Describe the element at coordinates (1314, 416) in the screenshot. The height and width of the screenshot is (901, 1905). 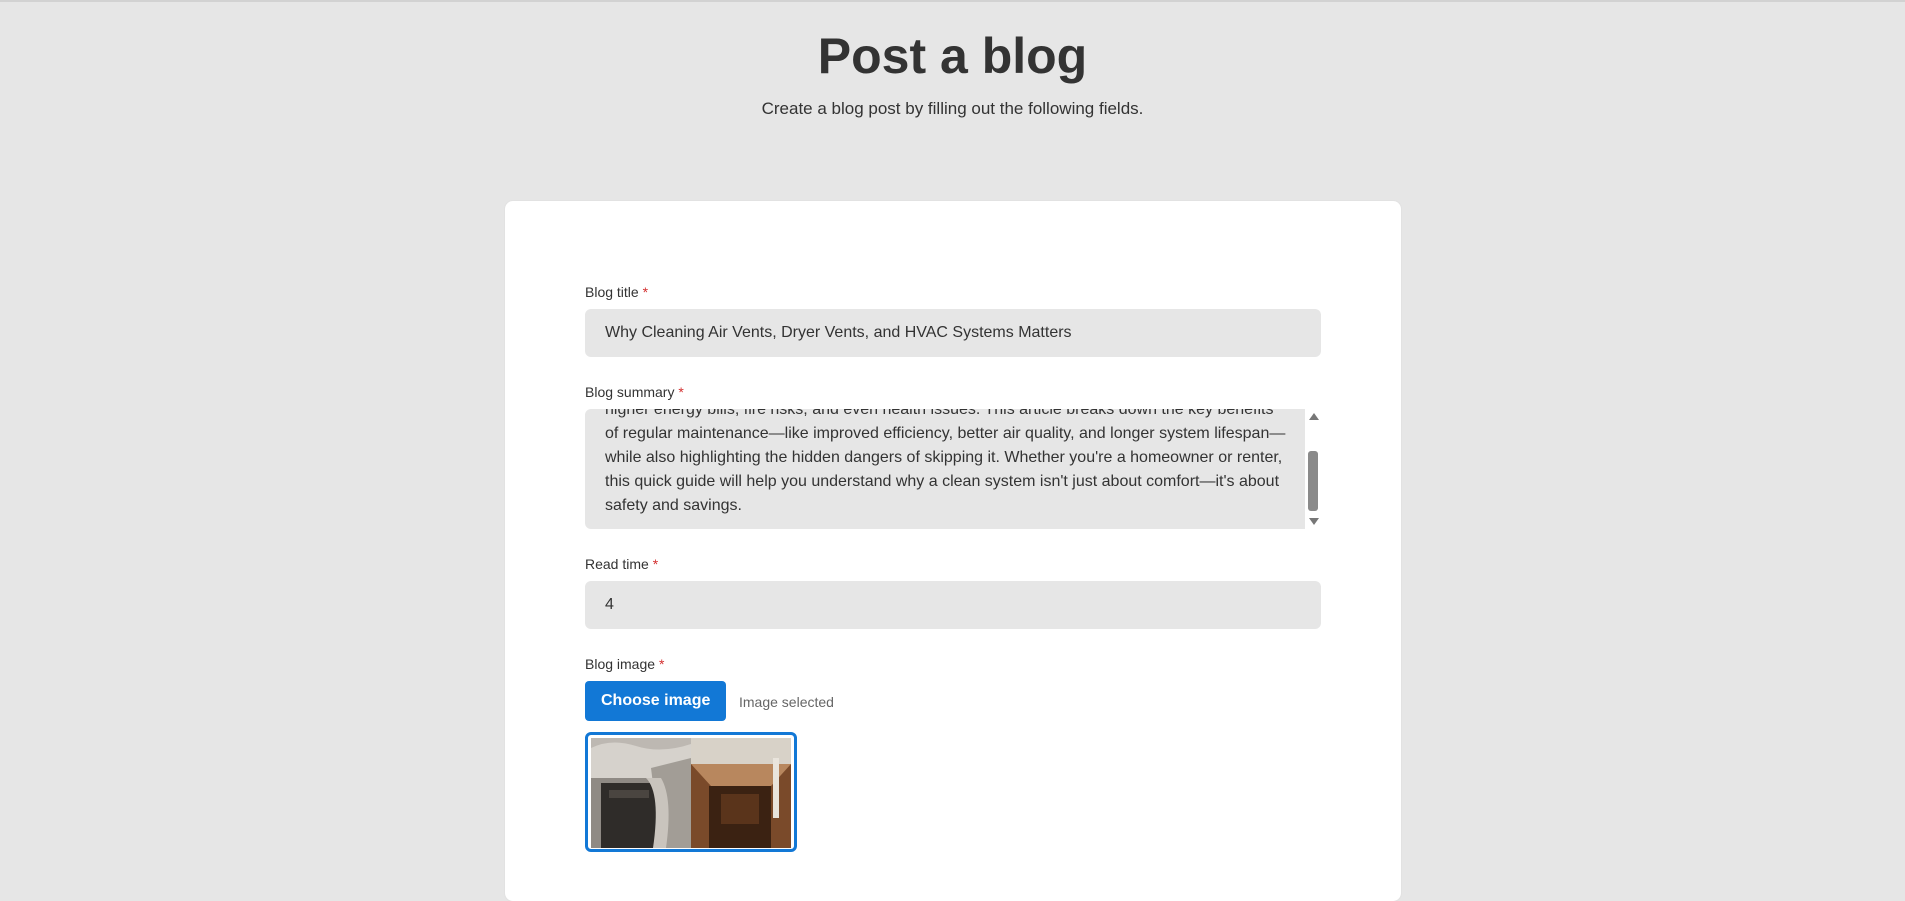
I see `scroll-up-arrow-icon` at that location.